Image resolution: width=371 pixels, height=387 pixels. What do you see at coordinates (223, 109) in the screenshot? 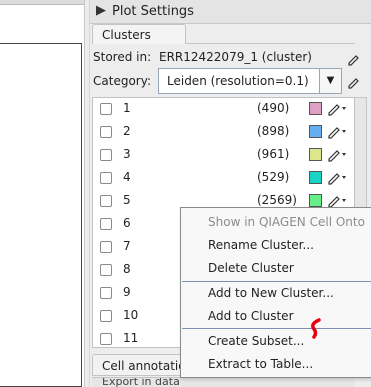
I see `cluster-row: 1 (490)` at bounding box center [223, 109].